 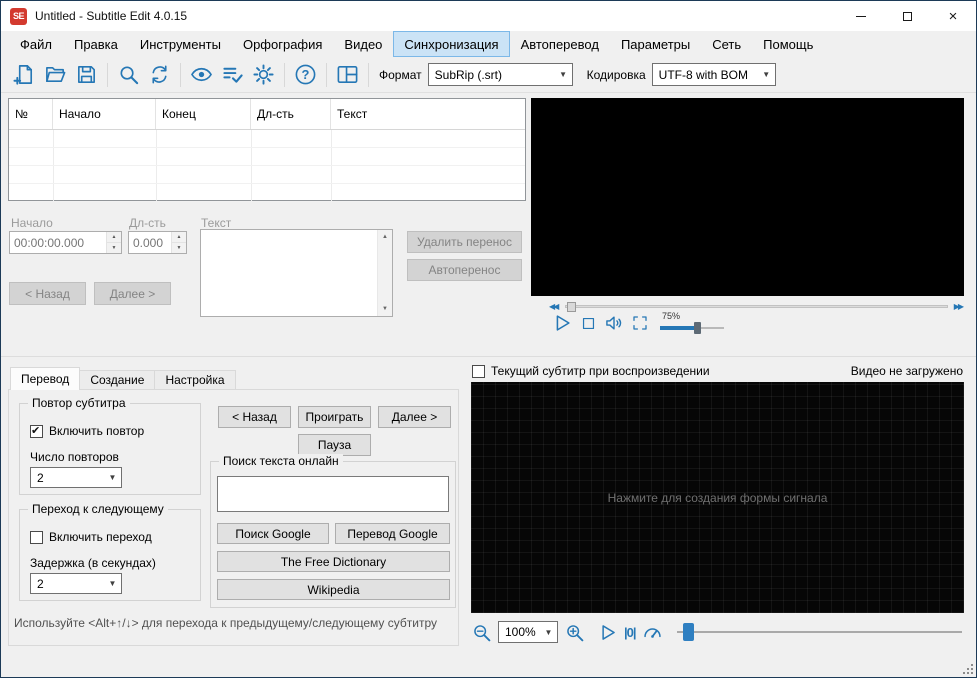 I want to click on tab-create: Создание, so click(x=117, y=380).